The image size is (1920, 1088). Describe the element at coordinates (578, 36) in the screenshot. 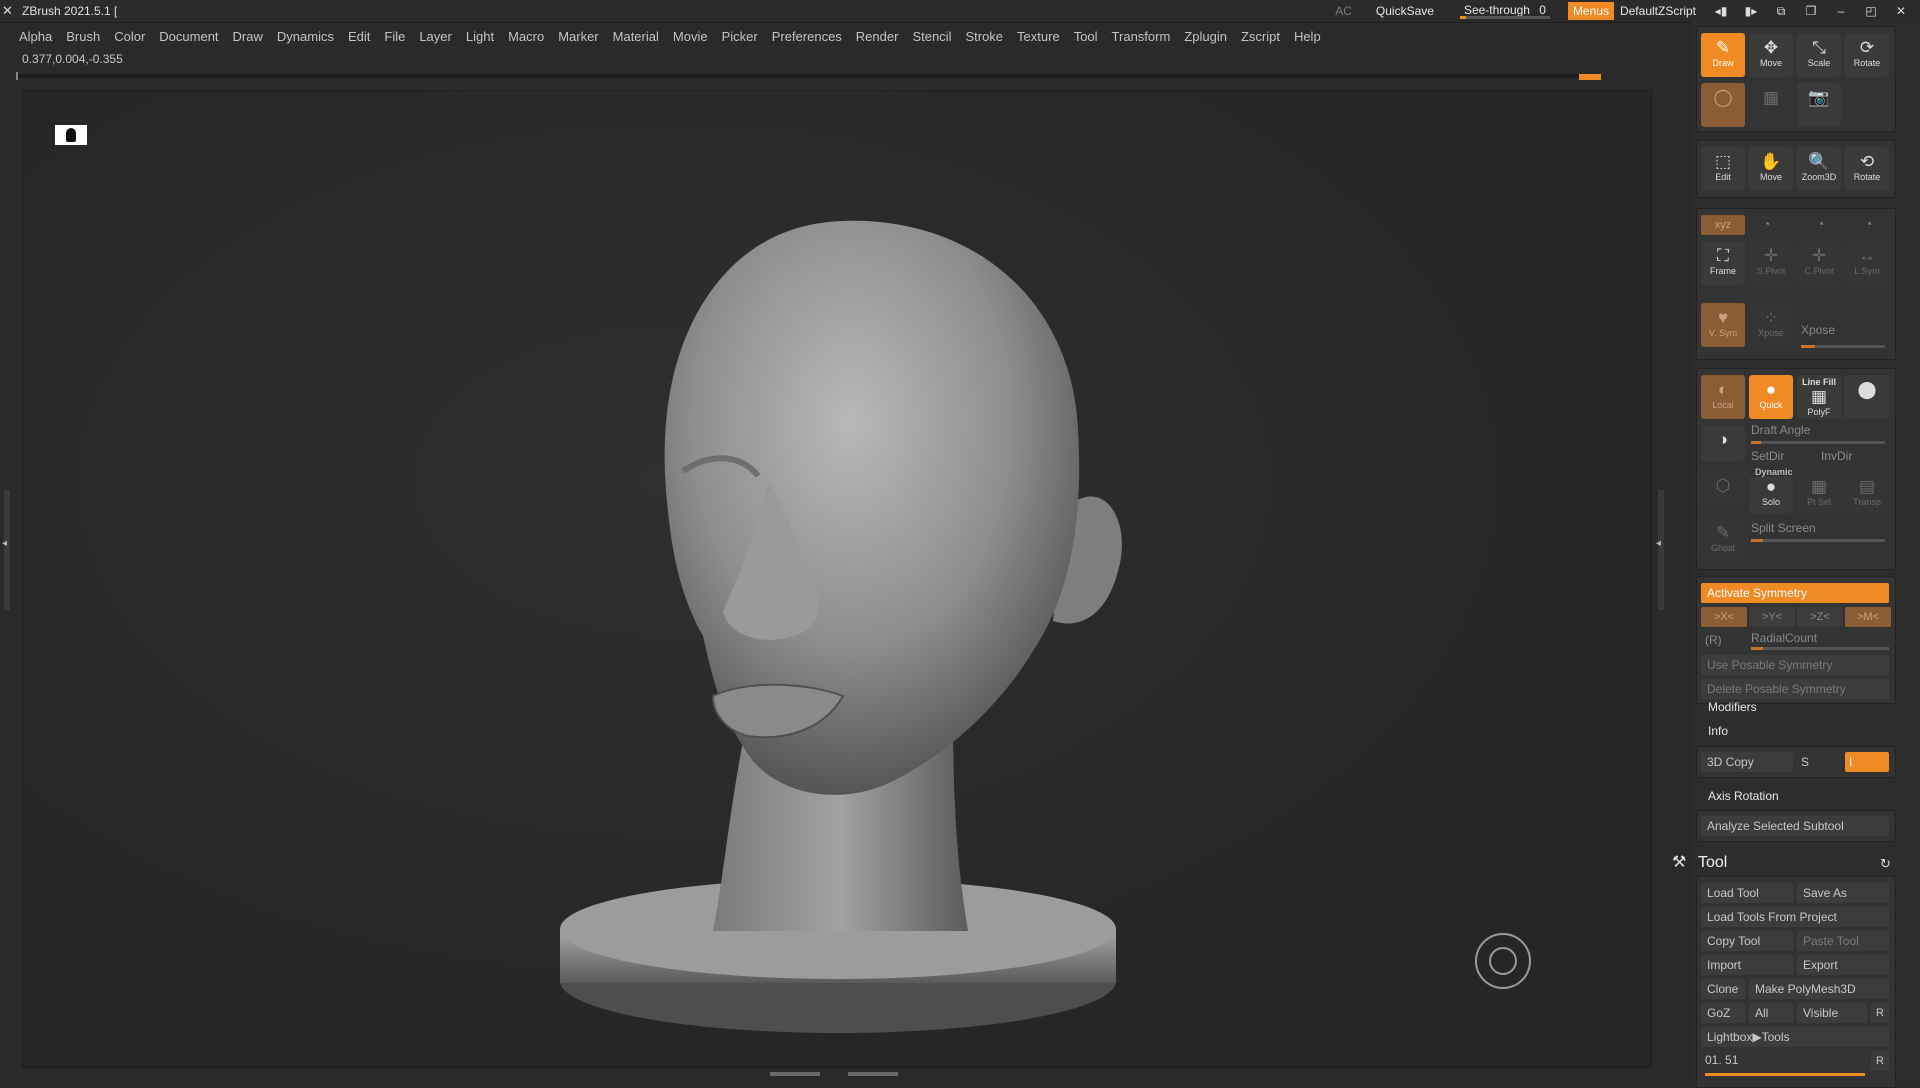

I see `menu-marker: Marker` at that location.